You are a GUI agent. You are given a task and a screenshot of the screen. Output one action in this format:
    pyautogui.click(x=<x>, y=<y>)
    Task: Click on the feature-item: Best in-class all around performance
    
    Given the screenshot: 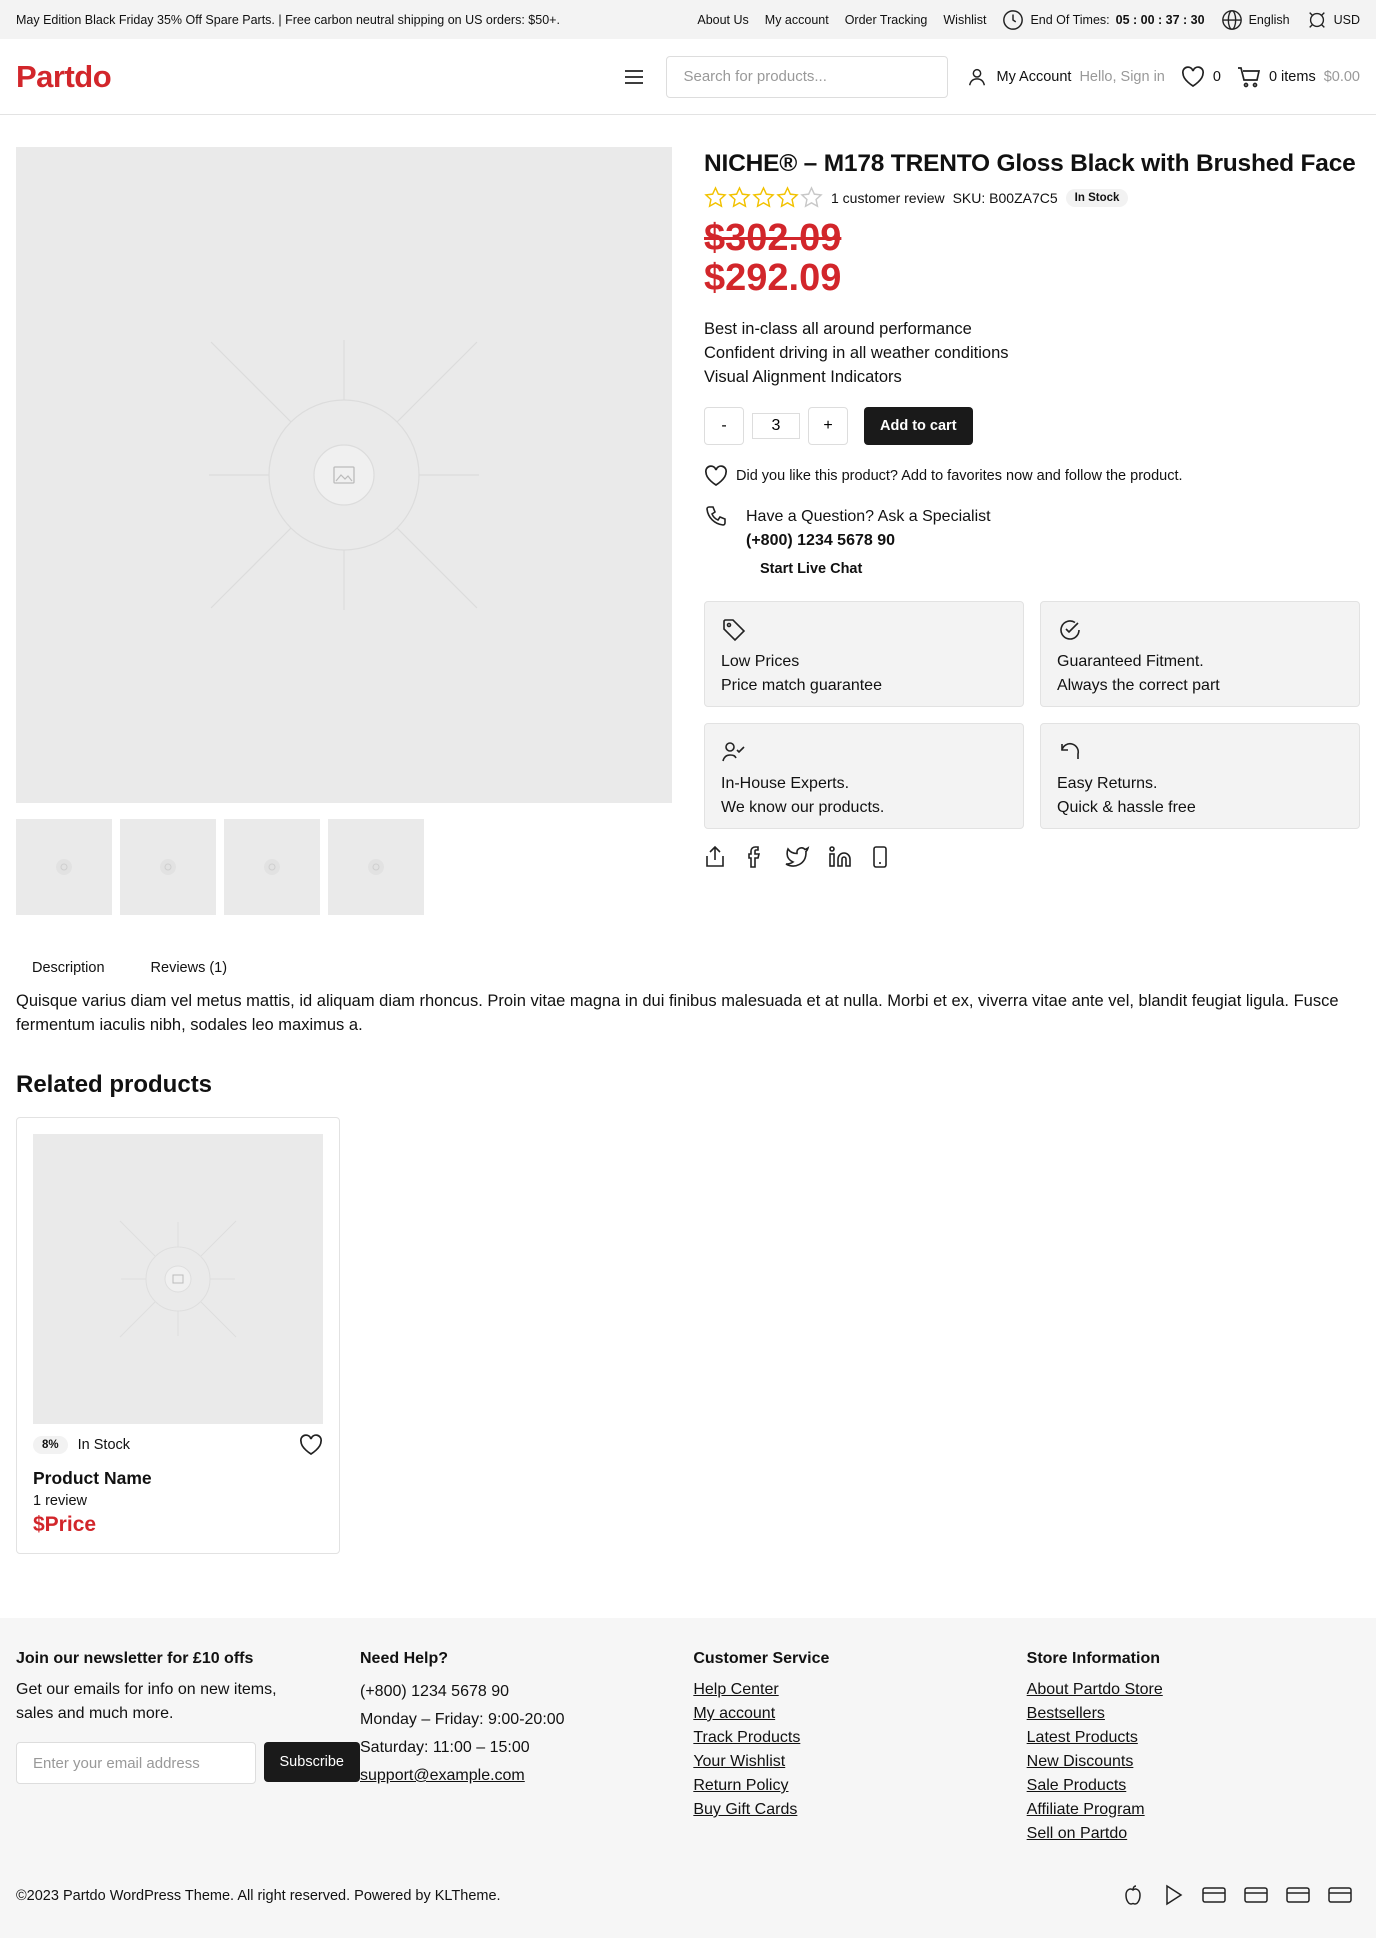 What is the action you would take?
    pyautogui.click(x=838, y=329)
    